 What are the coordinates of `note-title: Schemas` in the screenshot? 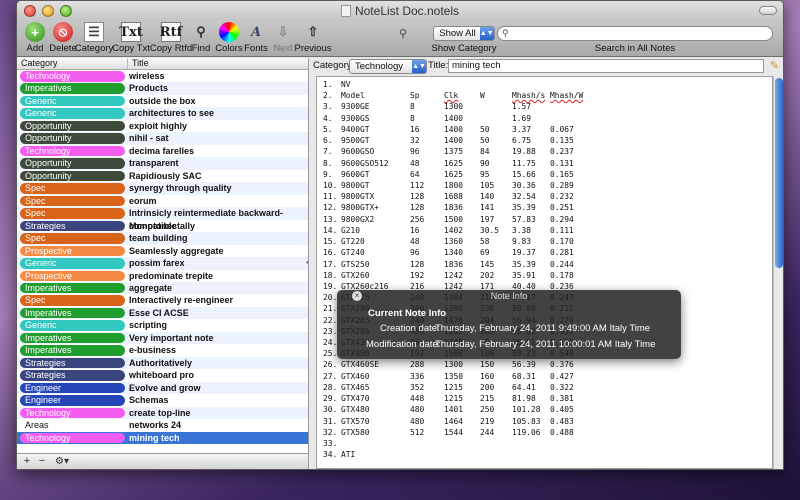 It's located at (149, 400).